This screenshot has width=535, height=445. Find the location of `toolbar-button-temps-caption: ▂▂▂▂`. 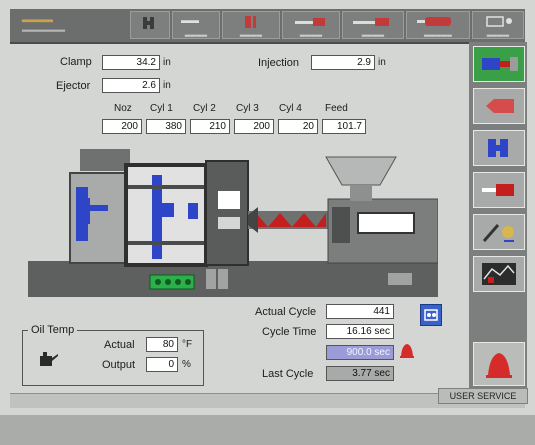

toolbar-button-temps-caption: ▂▂▂▂ is located at coordinates (196, 33).